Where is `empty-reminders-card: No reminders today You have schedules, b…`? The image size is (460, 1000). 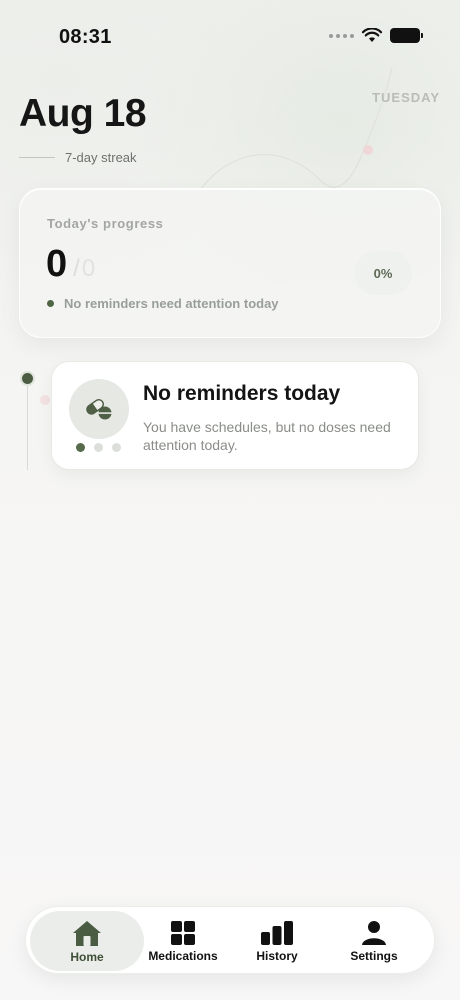 empty-reminders-card: No reminders today You have schedules, b… is located at coordinates (235, 415).